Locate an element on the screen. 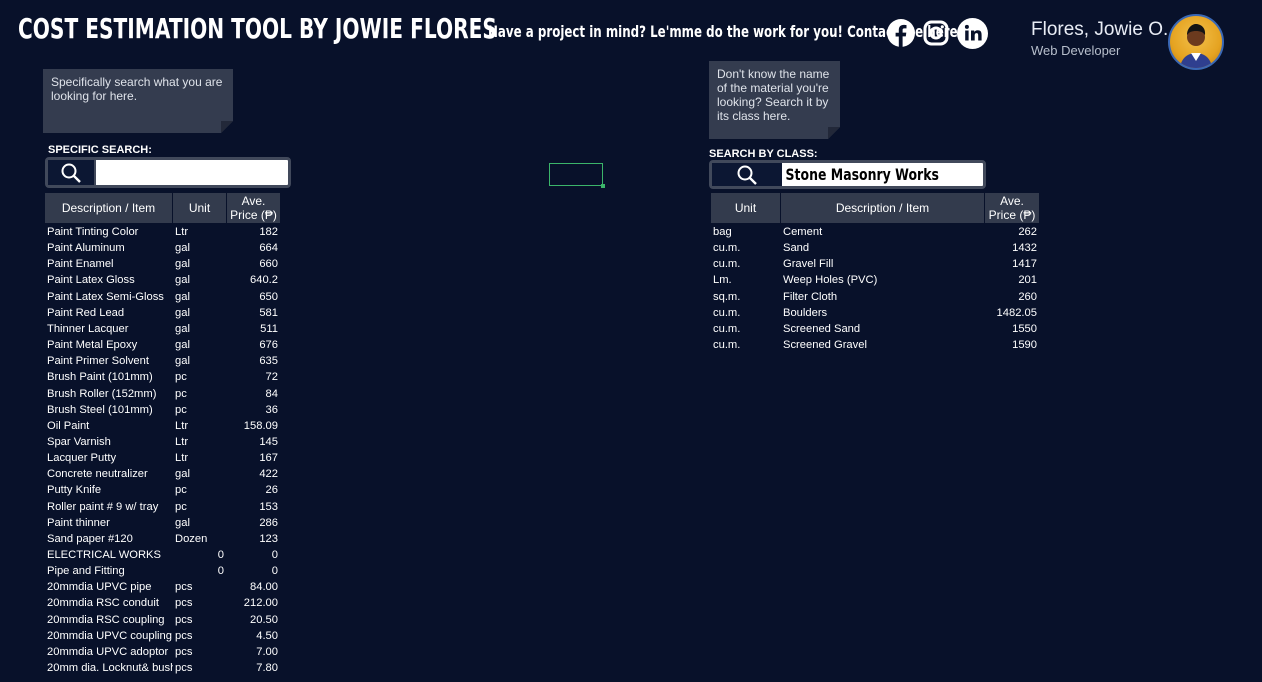  table-row: Brush Roller (152mm) pc 84 is located at coordinates (165, 394).